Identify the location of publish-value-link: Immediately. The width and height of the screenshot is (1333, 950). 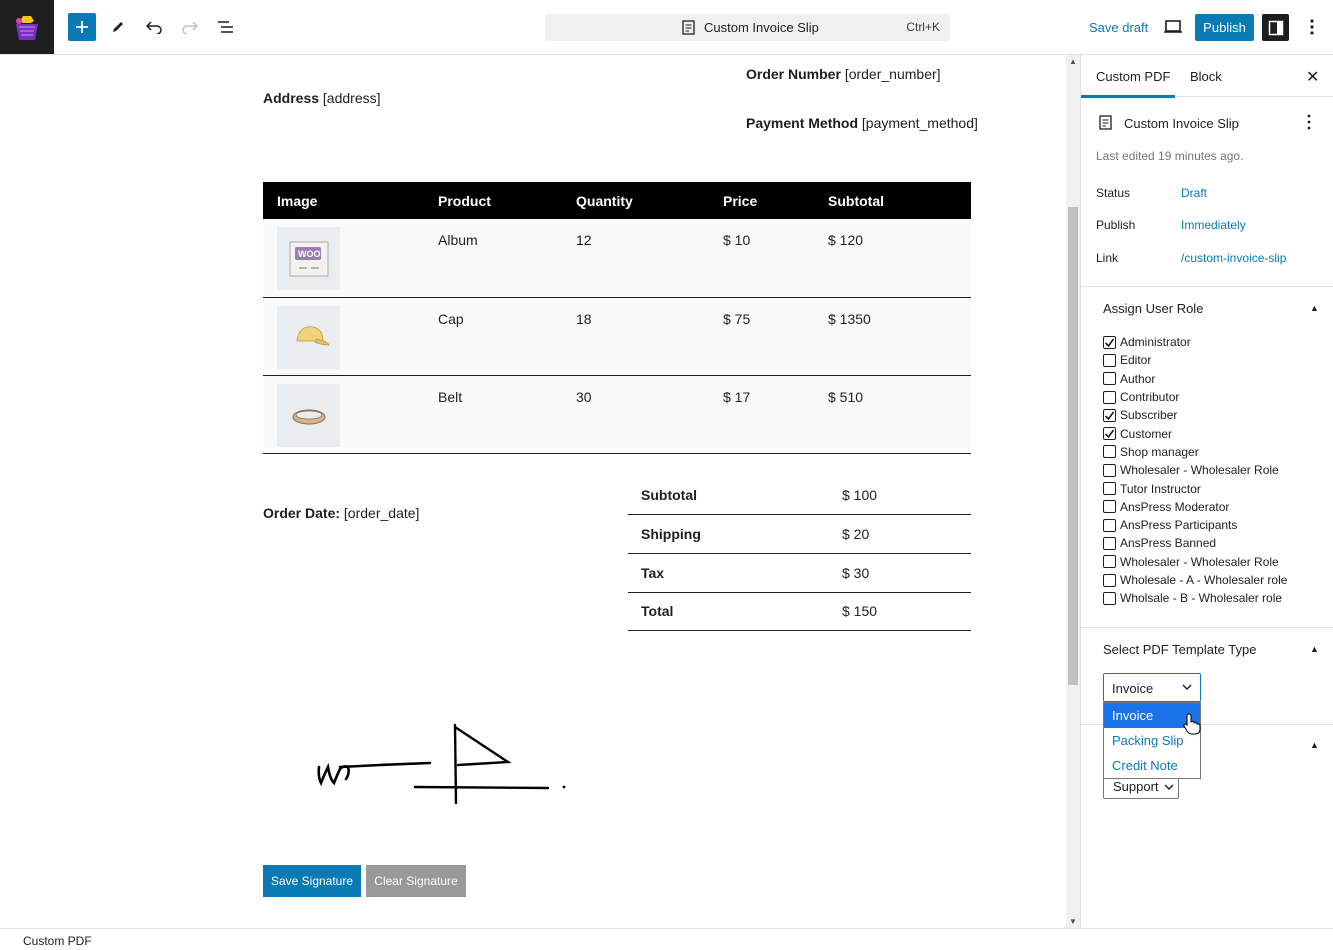
(1213, 225).